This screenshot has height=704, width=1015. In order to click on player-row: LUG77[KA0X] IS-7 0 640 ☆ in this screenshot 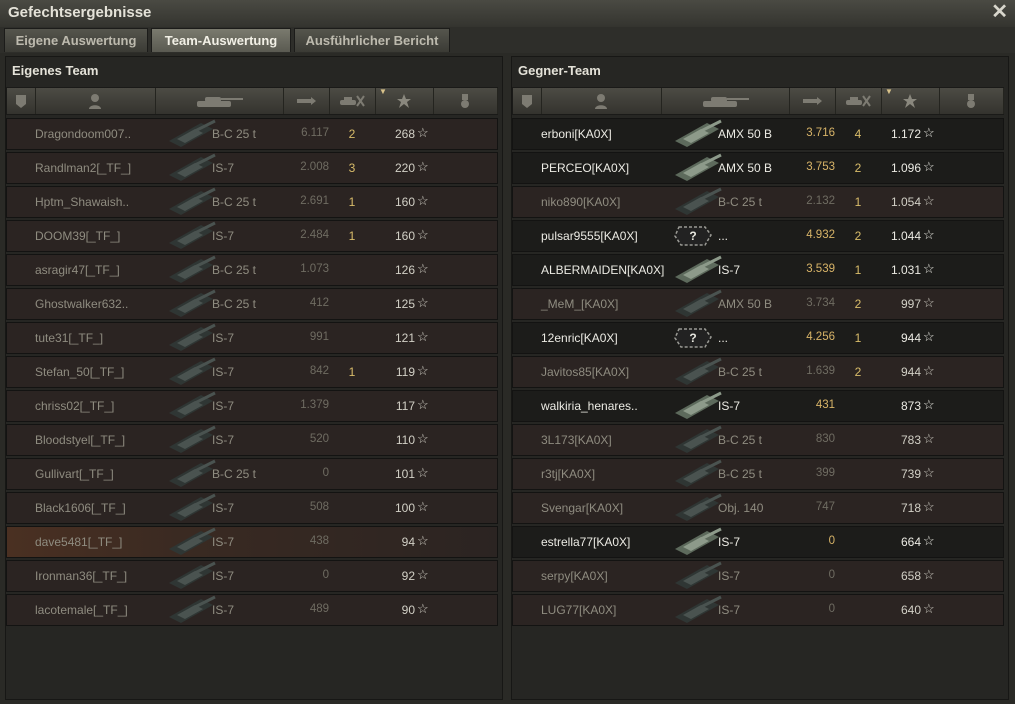, I will do `click(758, 610)`.